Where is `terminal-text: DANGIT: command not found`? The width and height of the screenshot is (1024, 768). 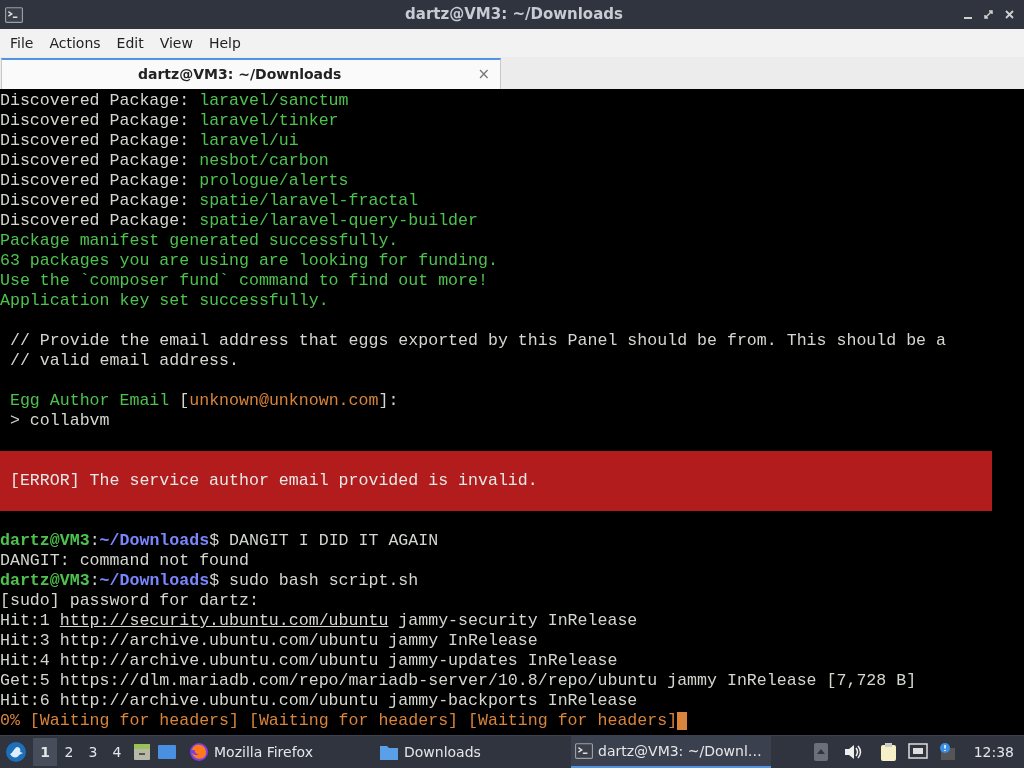
terminal-text: DANGIT: command not found is located at coordinates (124, 561).